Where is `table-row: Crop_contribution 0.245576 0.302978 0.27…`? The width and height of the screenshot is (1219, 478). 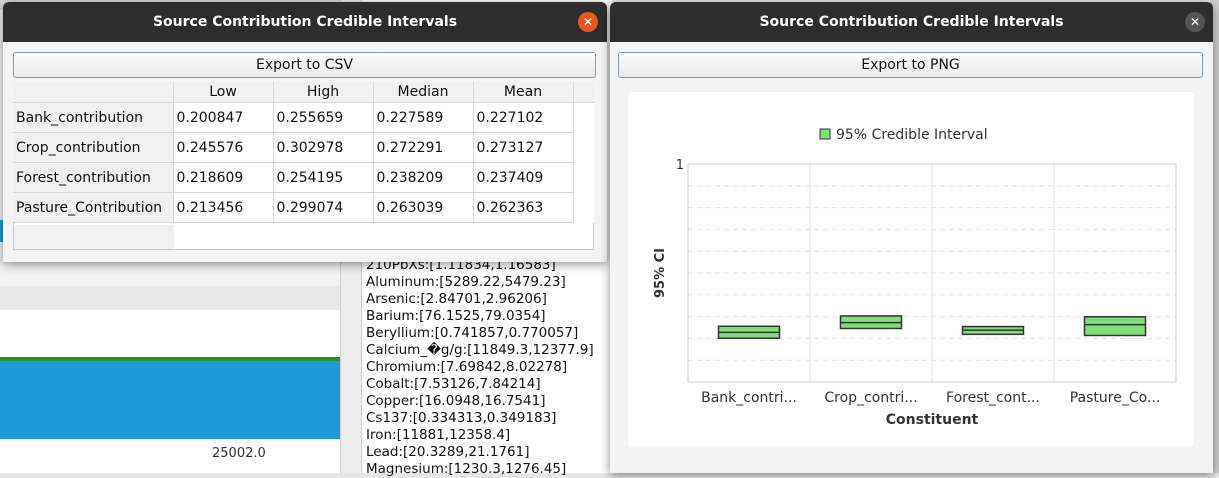
table-row: Crop_contribution 0.245576 0.302978 0.27… is located at coordinates (303, 147).